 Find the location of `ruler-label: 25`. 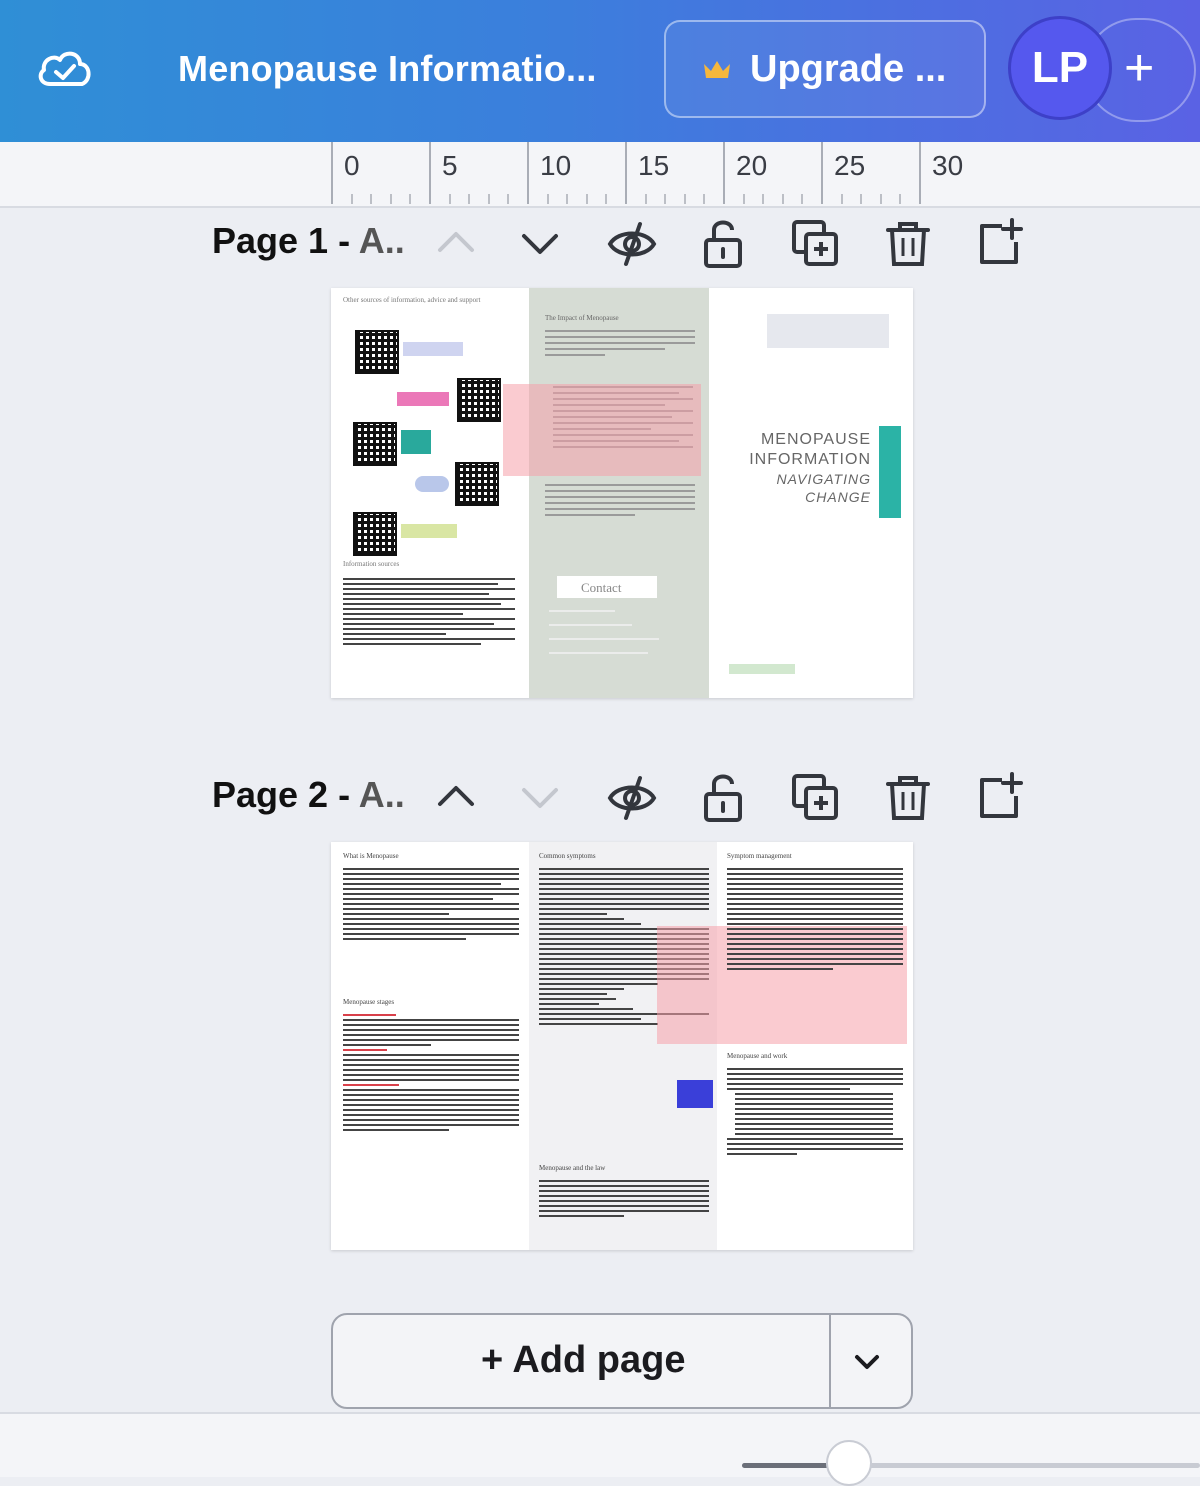

ruler-label: 25 is located at coordinates (850, 165).